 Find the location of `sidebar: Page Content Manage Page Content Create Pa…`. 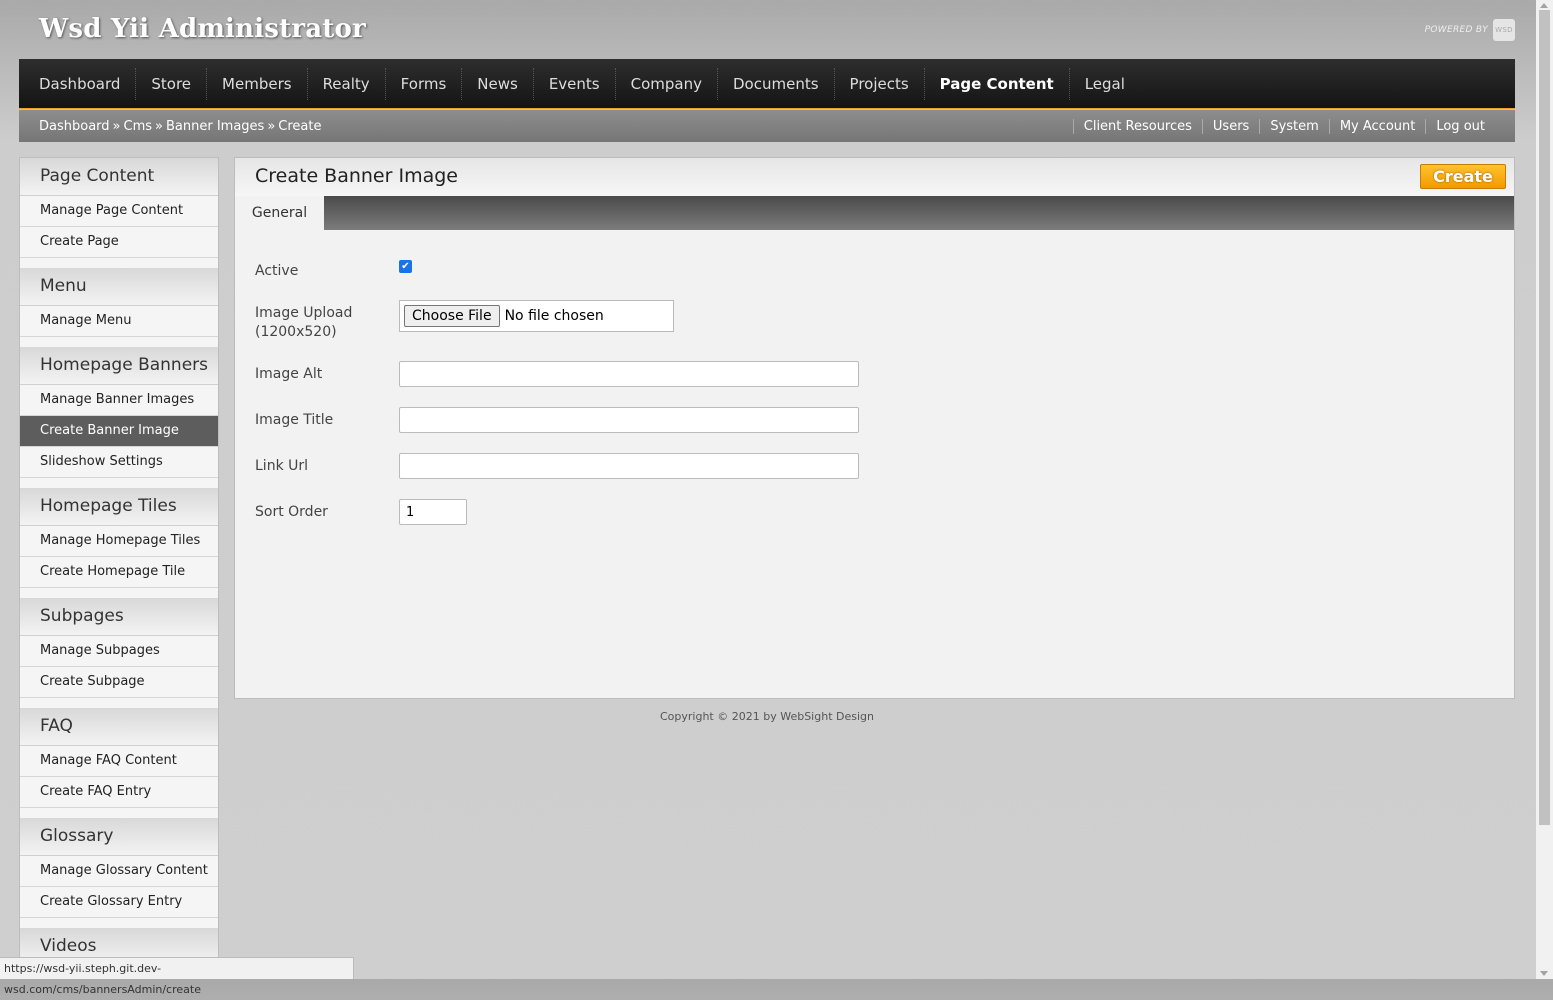

sidebar: Page Content Manage Page Content Create Pa… is located at coordinates (119, 568).